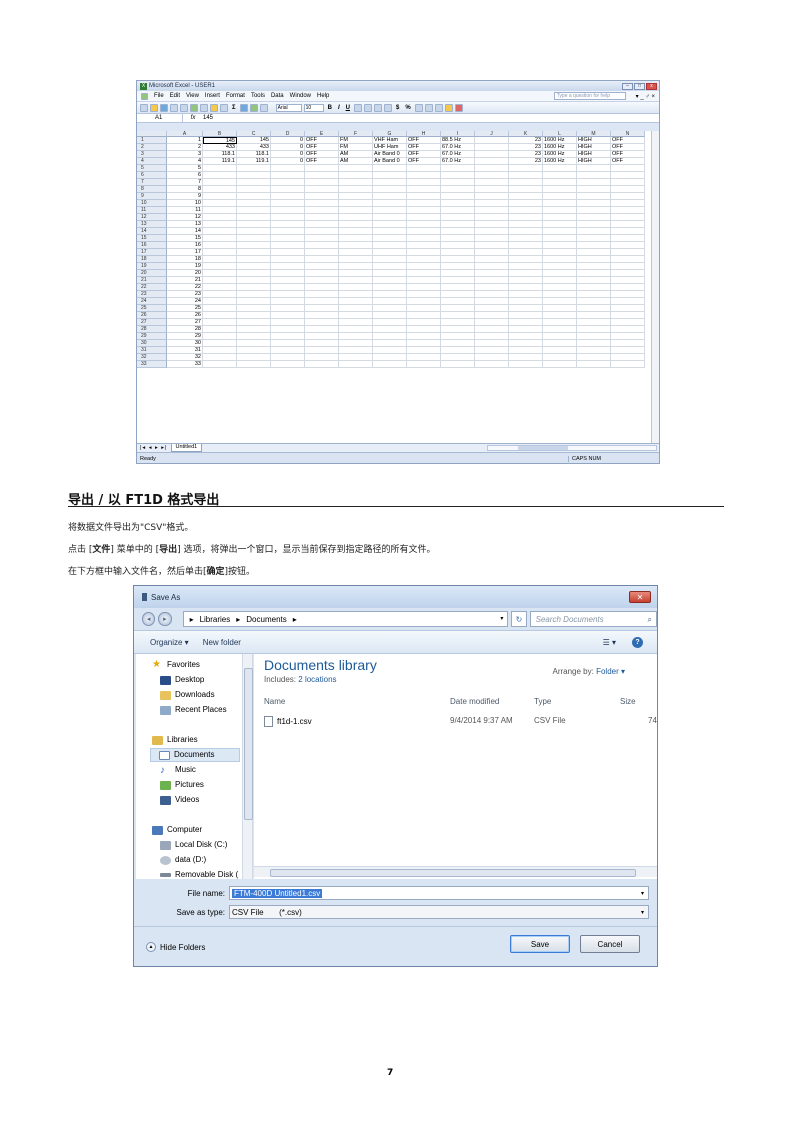 The image size is (793, 1122). I want to click on row-header: 20, so click(152, 273).